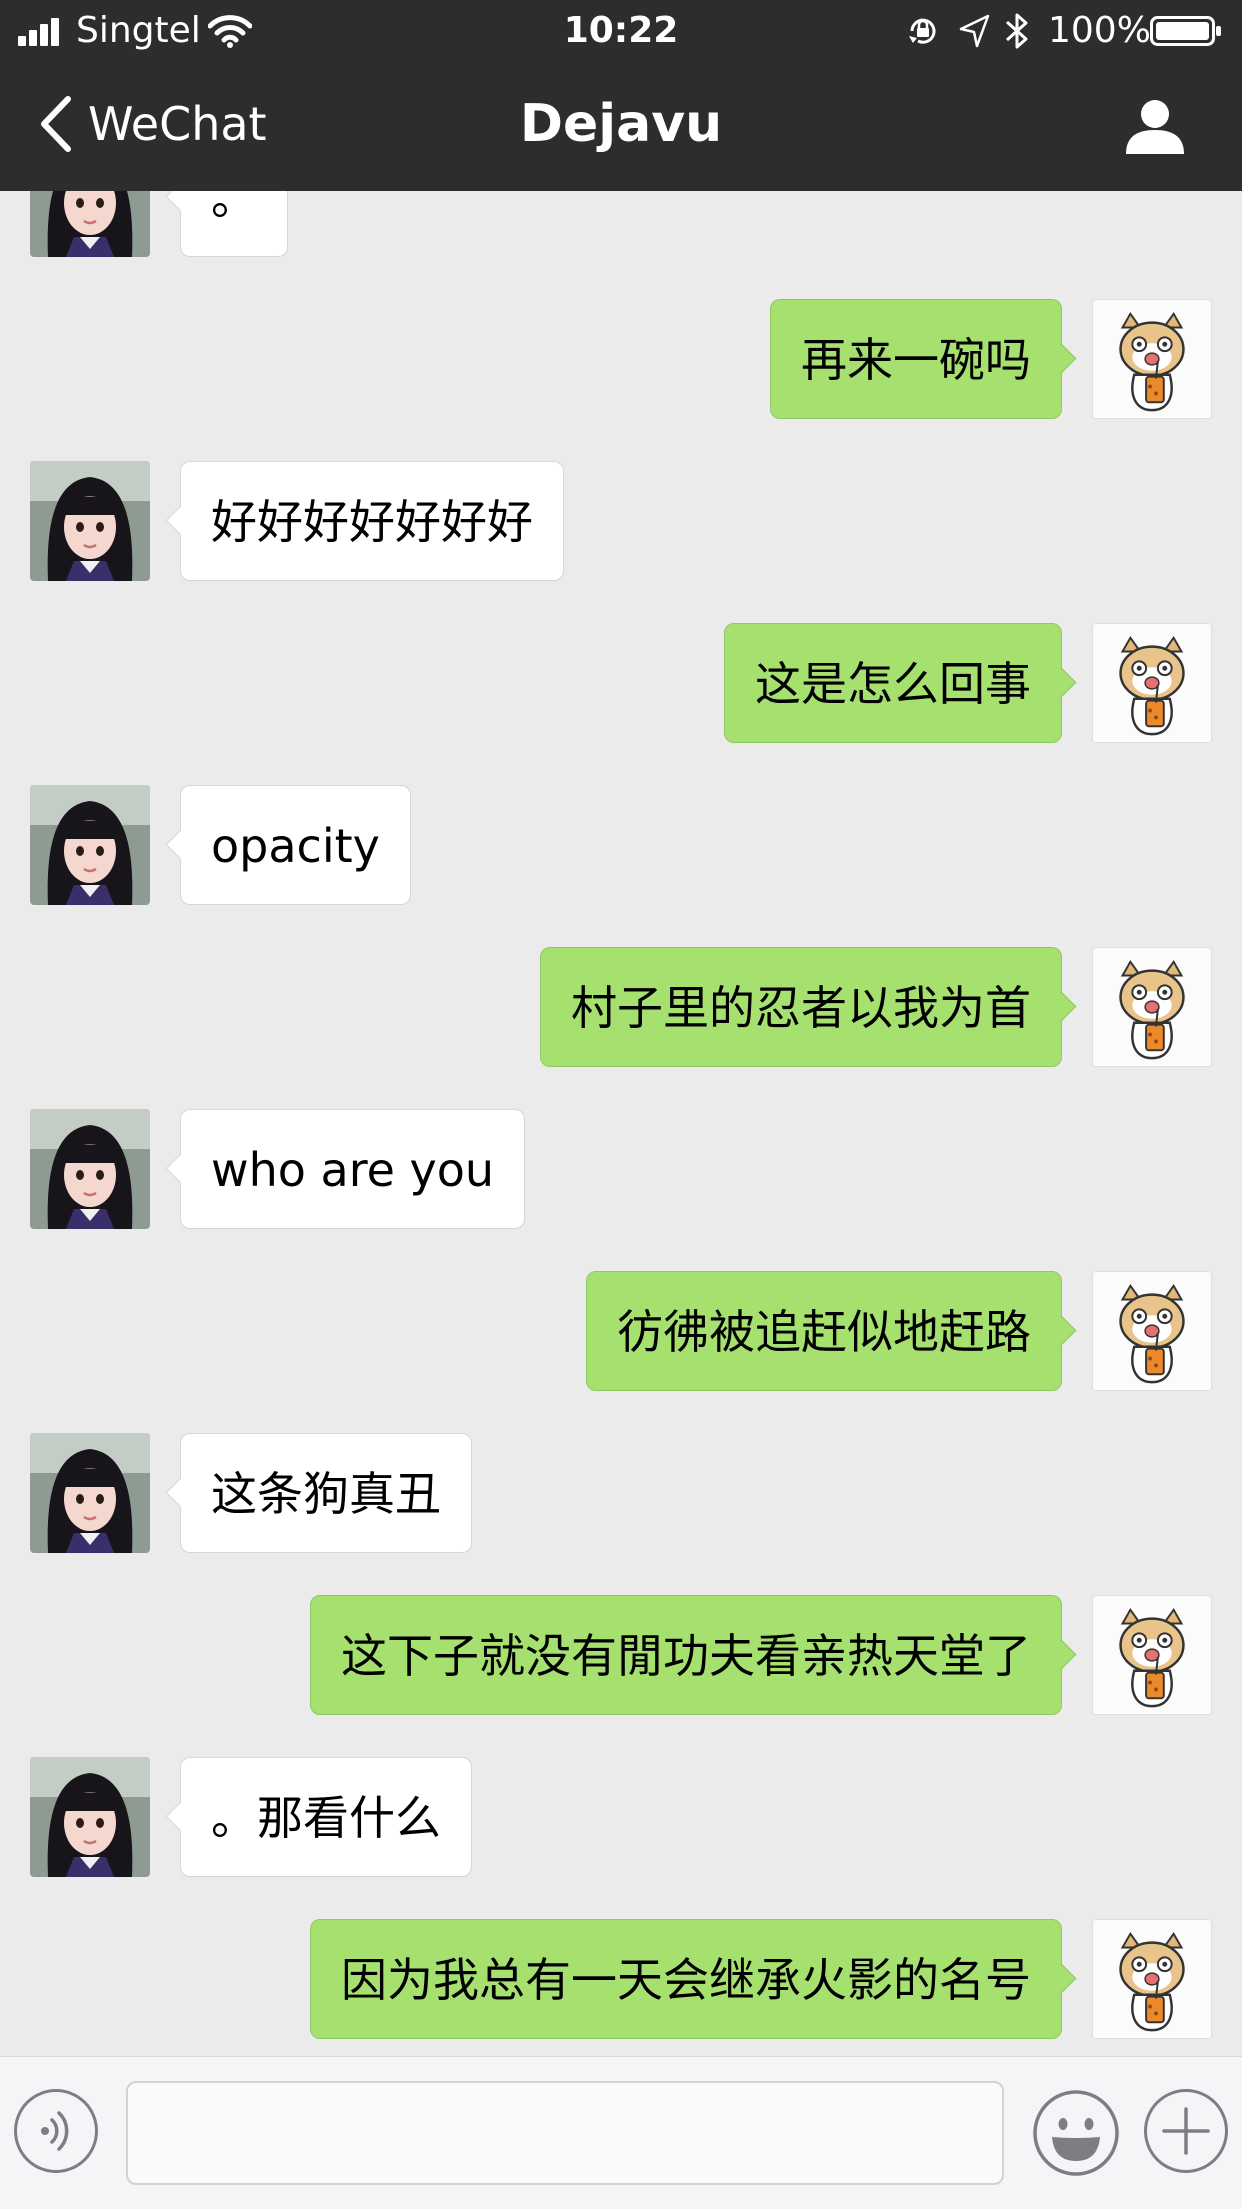 The width and height of the screenshot is (1242, 2209). Describe the element at coordinates (621, 845) in the screenshot. I see `incoming-message: opacity` at that location.